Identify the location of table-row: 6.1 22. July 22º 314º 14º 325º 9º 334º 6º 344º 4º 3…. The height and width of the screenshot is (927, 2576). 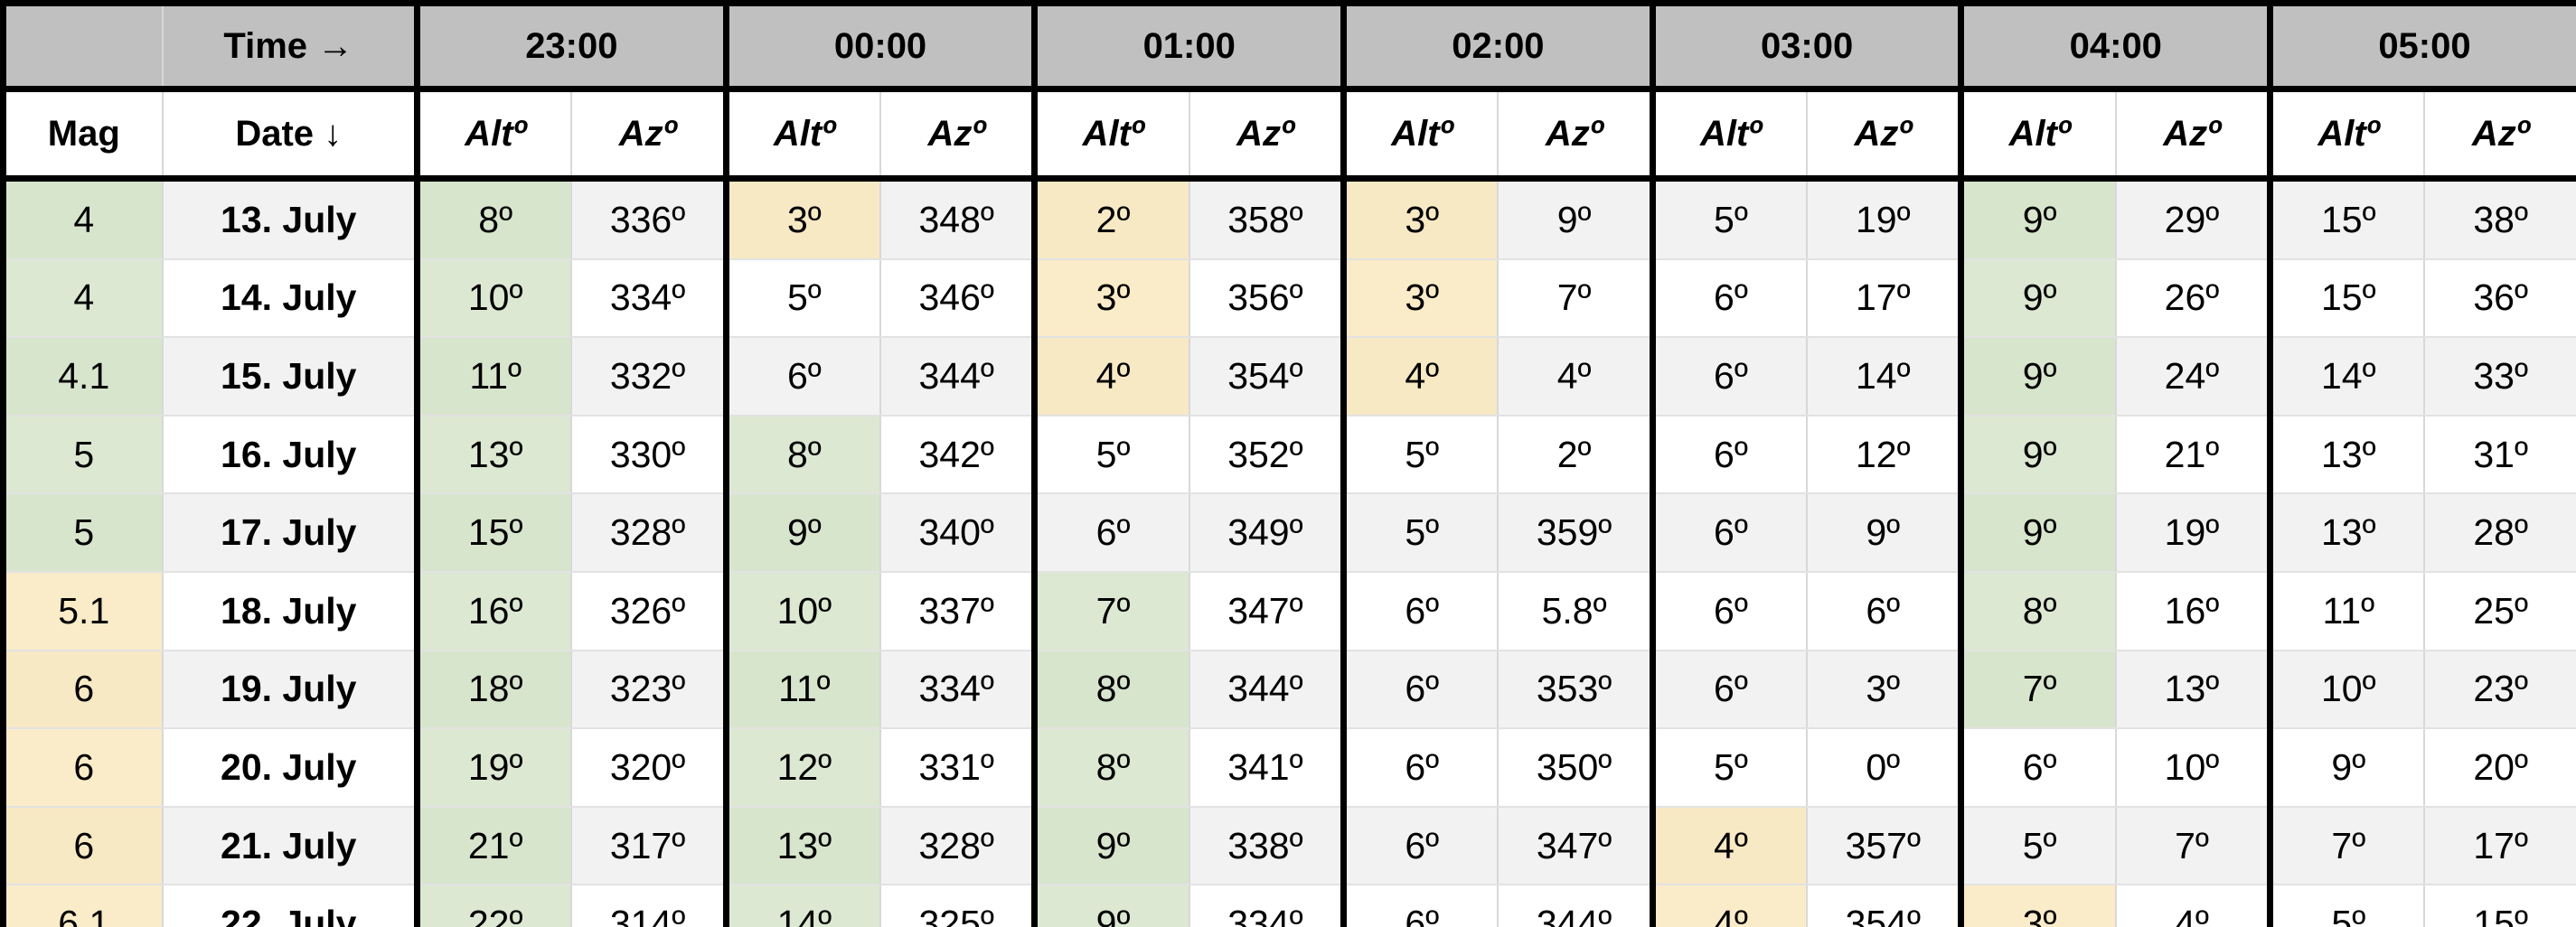
(1289, 906).